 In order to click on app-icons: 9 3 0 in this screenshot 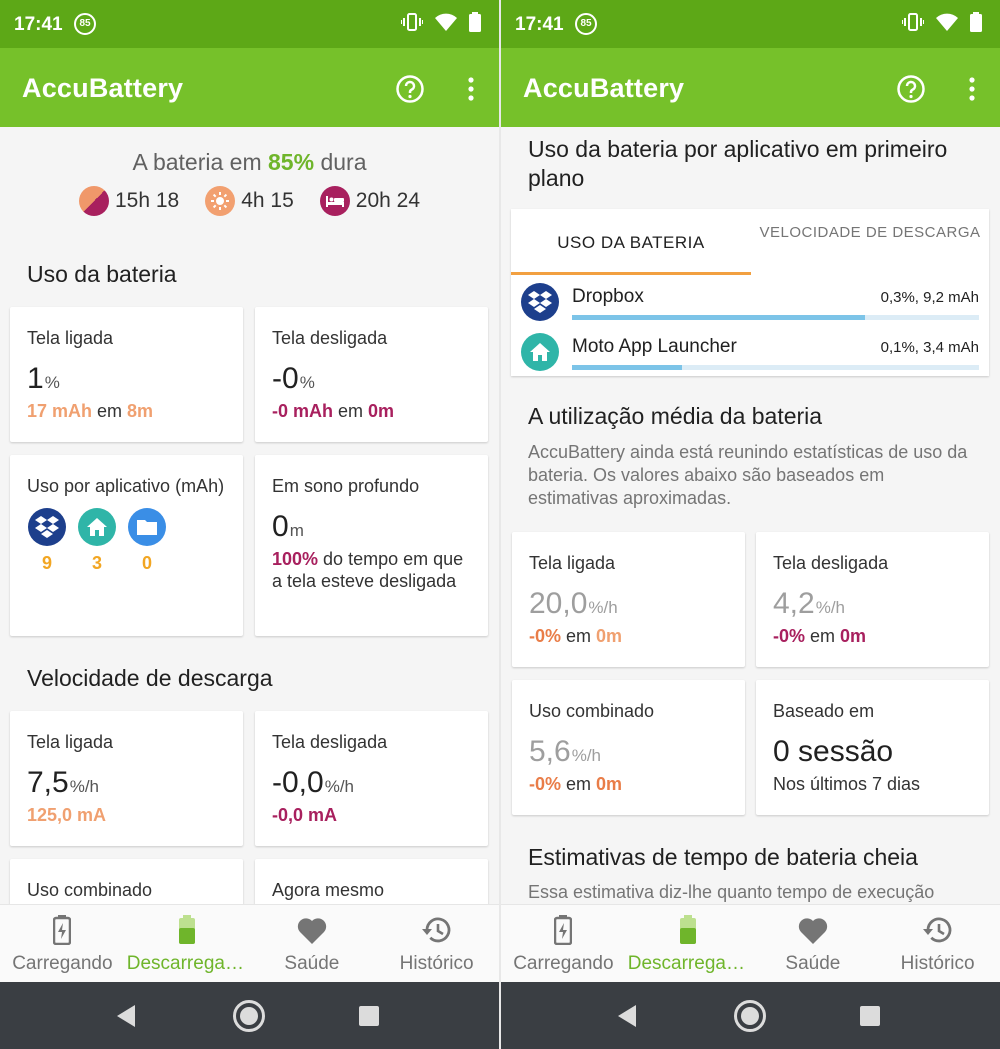, I will do `click(126, 541)`.